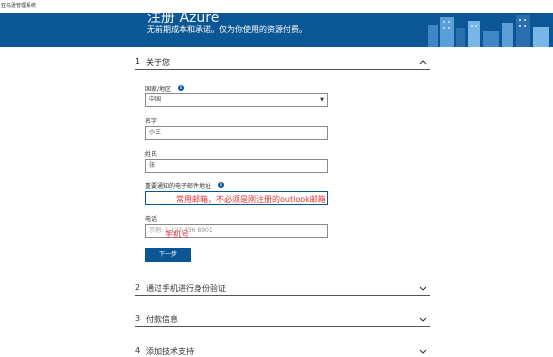  I want to click on section-label: 关于您, so click(158, 62).